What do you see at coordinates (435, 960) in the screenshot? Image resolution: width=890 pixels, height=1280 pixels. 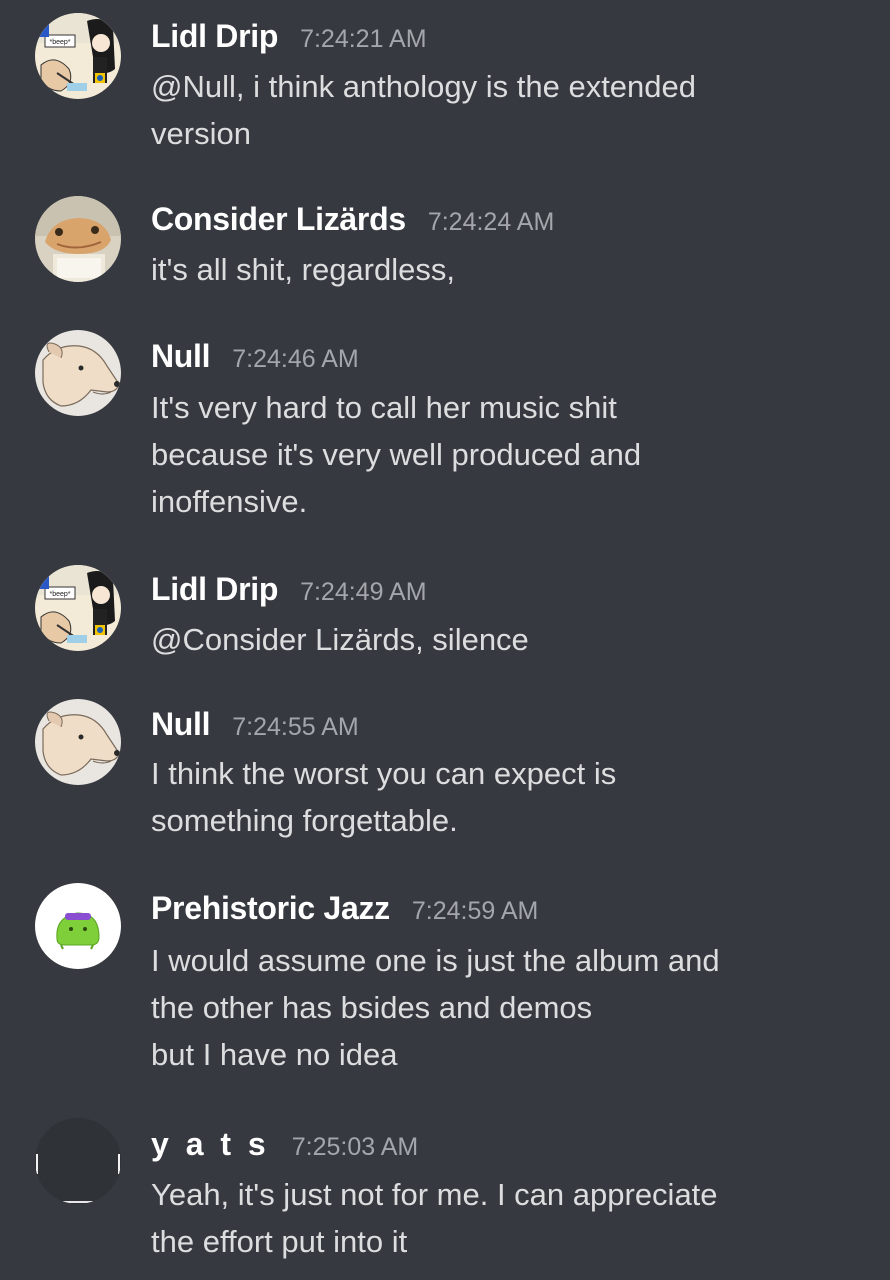 I see `message-line: I would assume one is just the album and` at bounding box center [435, 960].